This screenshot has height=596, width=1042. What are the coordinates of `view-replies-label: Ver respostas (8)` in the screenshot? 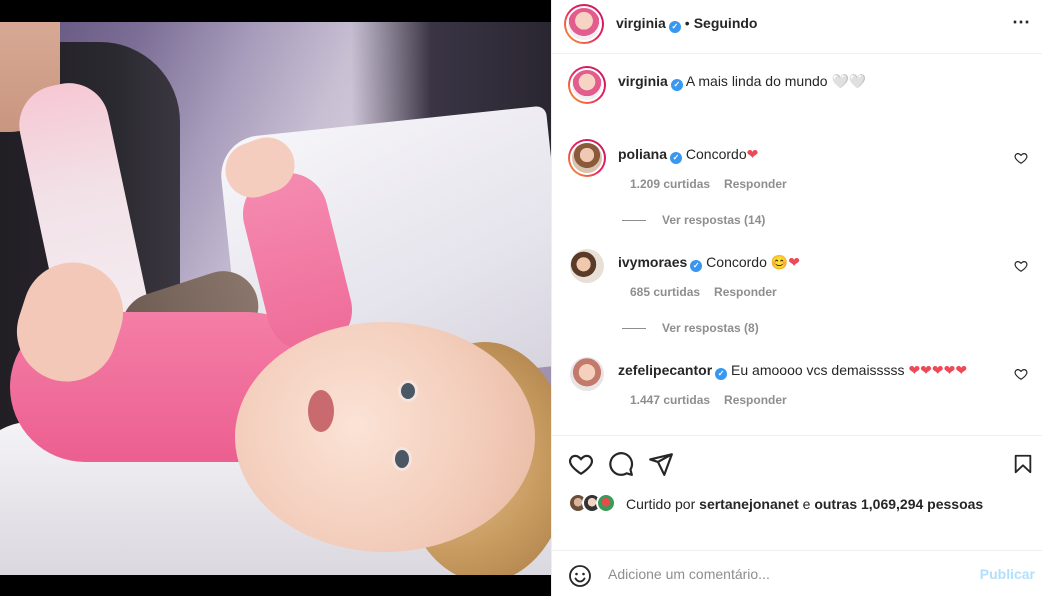 It's located at (710, 328).